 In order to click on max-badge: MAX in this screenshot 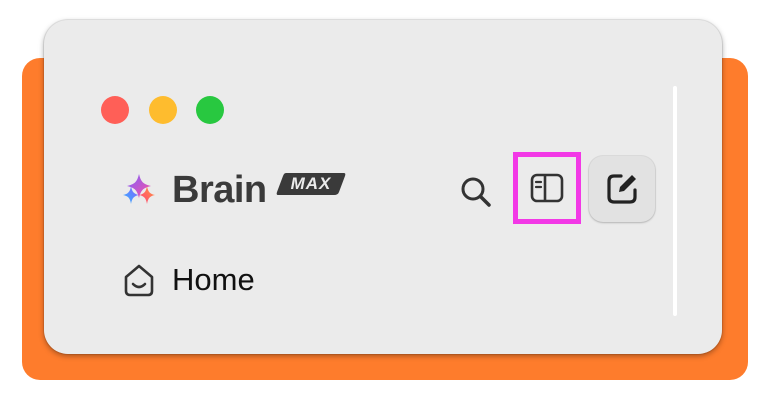, I will do `click(311, 184)`.